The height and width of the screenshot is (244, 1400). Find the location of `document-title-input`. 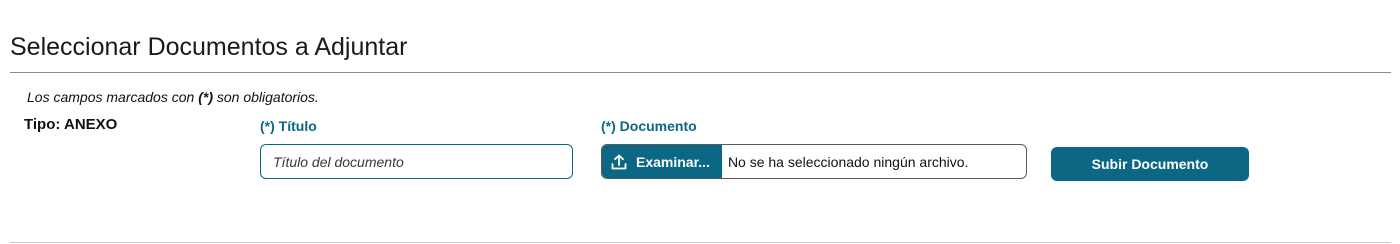

document-title-input is located at coordinates (416, 161).